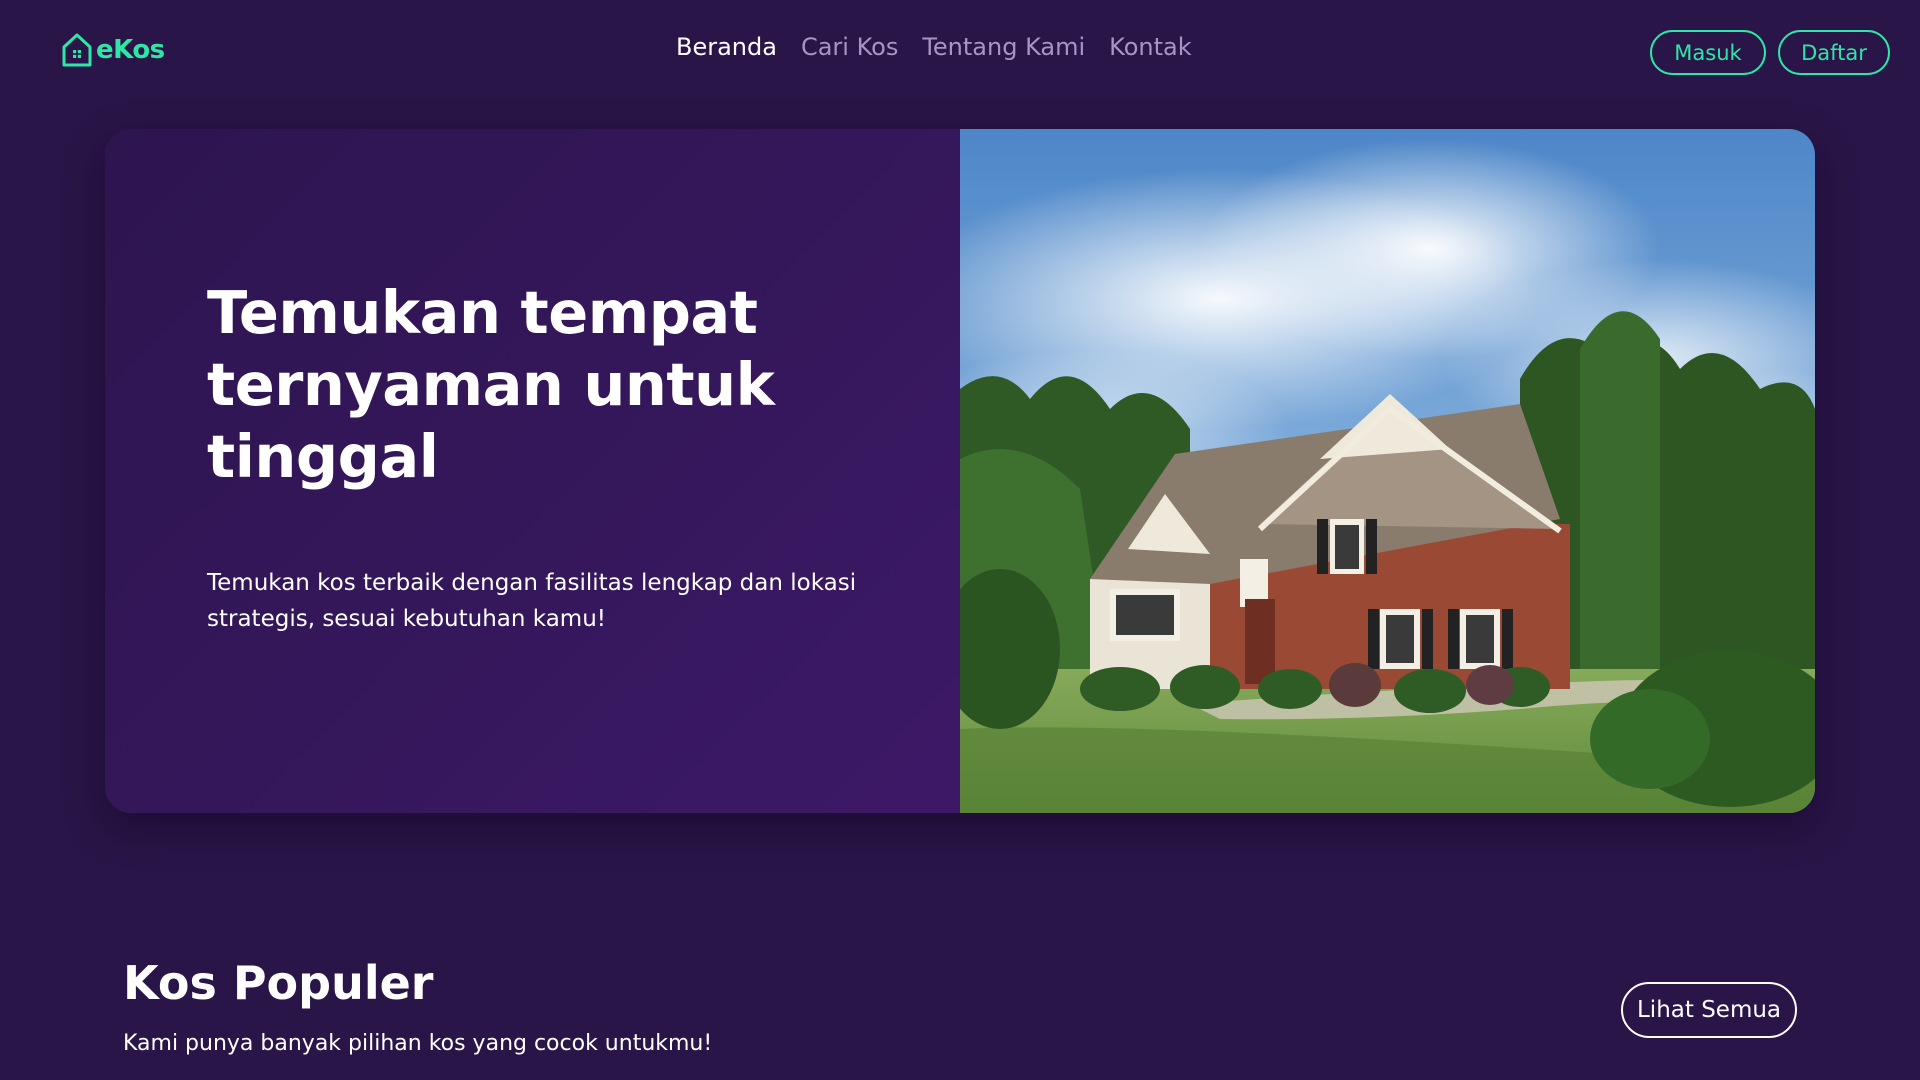 This screenshot has height=1080, width=1920. I want to click on brand-name: eKos, so click(130, 50).